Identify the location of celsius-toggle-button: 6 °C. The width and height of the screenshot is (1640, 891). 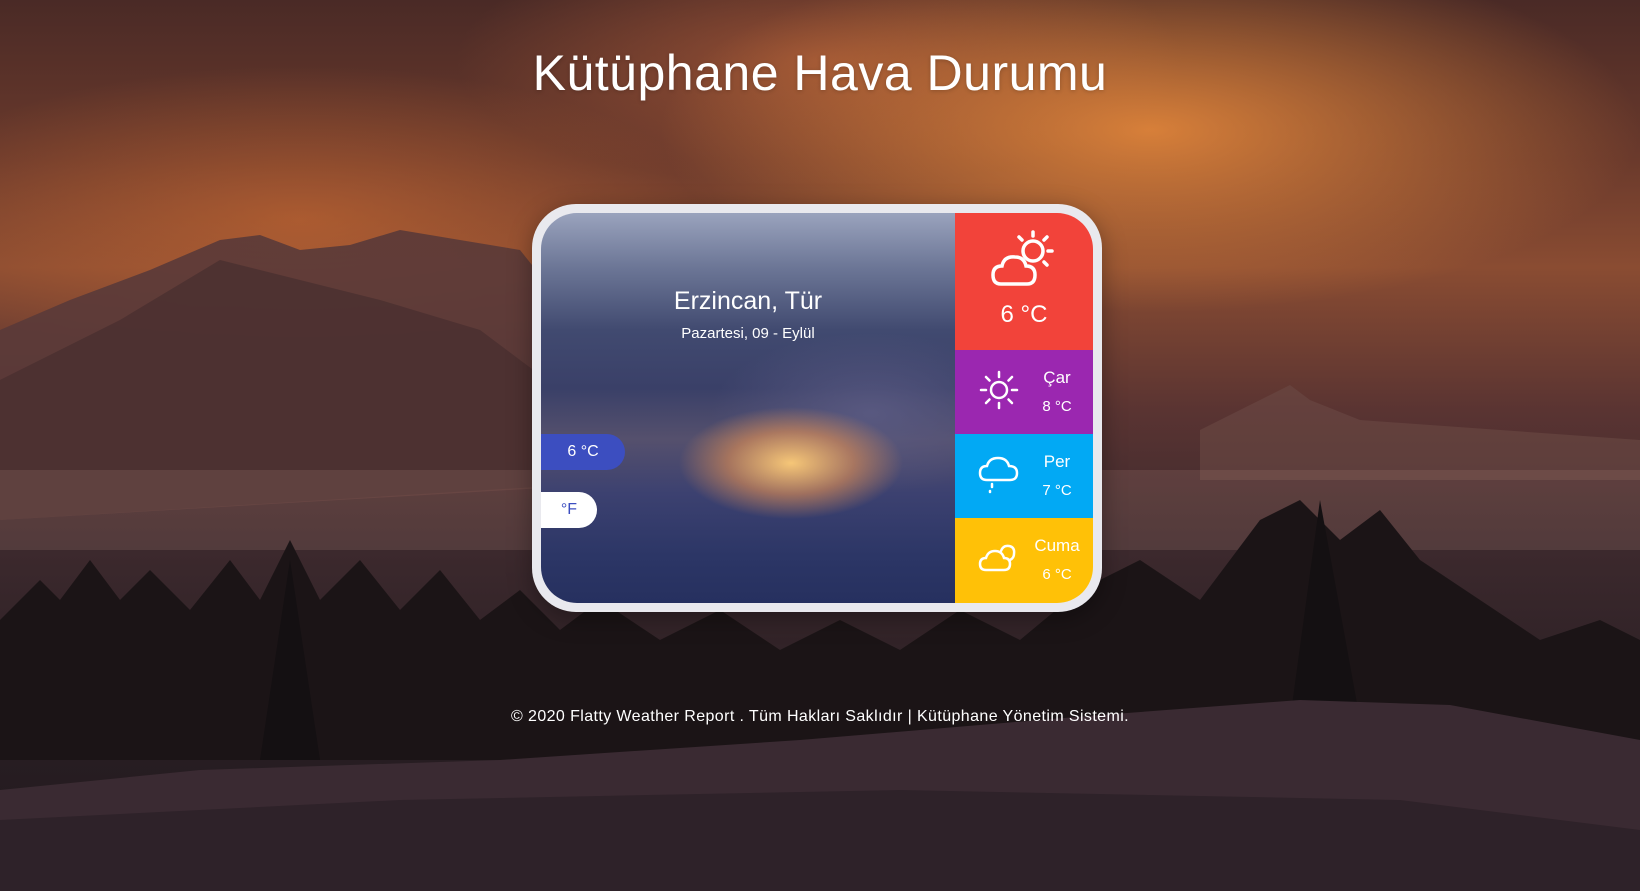
(583, 452).